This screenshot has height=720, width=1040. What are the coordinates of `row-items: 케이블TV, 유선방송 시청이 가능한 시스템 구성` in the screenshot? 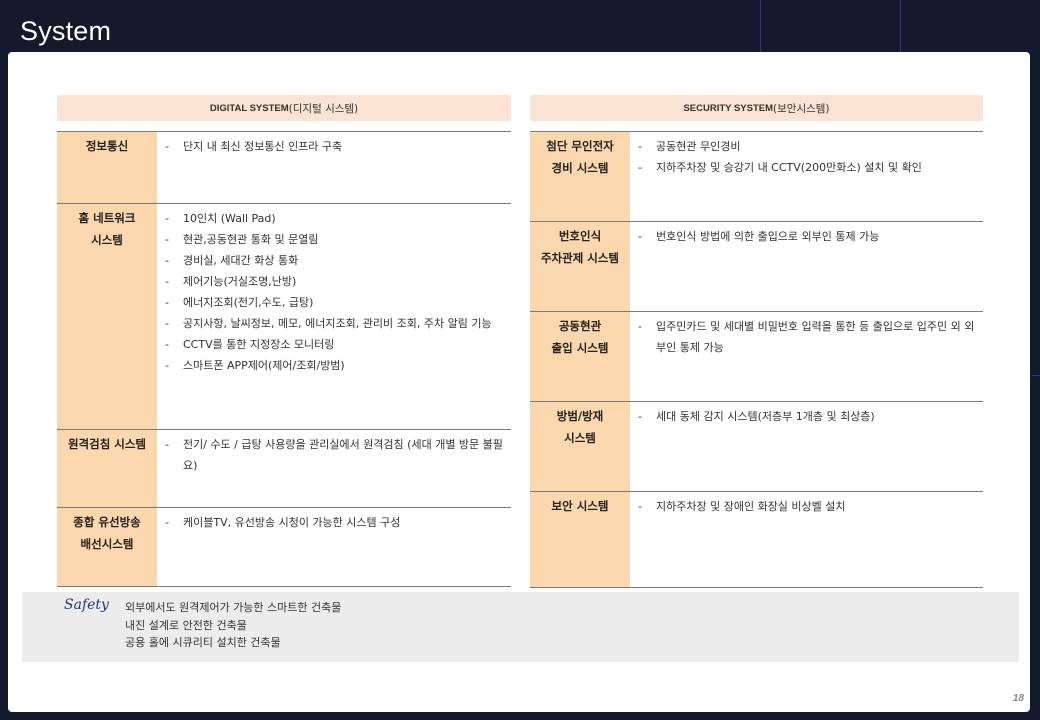 It's located at (334, 547).